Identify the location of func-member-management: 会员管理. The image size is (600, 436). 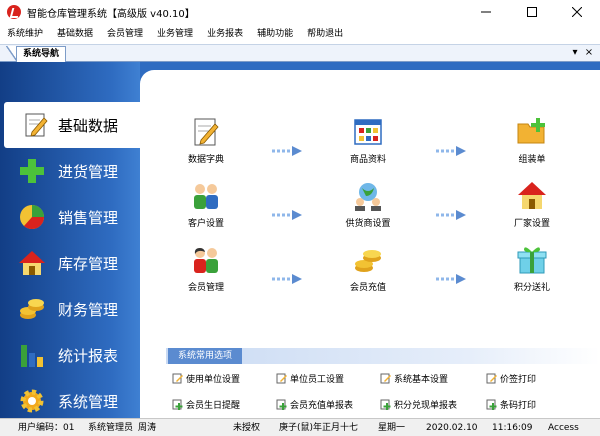
(206, 272).